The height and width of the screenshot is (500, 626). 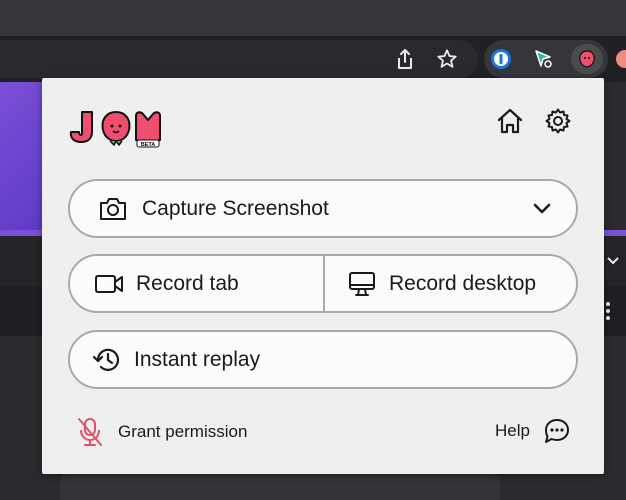 I want to click on page-row-right, so click(x=615, y=261).